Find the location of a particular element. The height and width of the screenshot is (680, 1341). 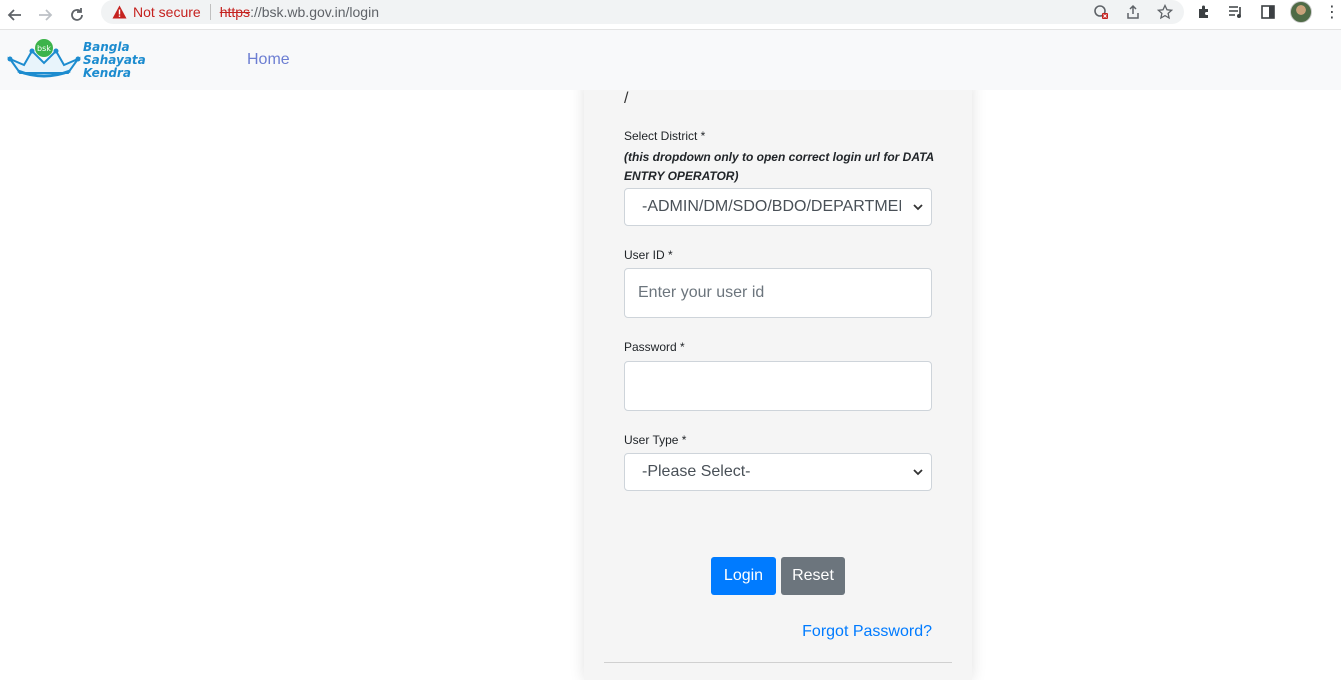

password-input is located at coordinates (778, 386).